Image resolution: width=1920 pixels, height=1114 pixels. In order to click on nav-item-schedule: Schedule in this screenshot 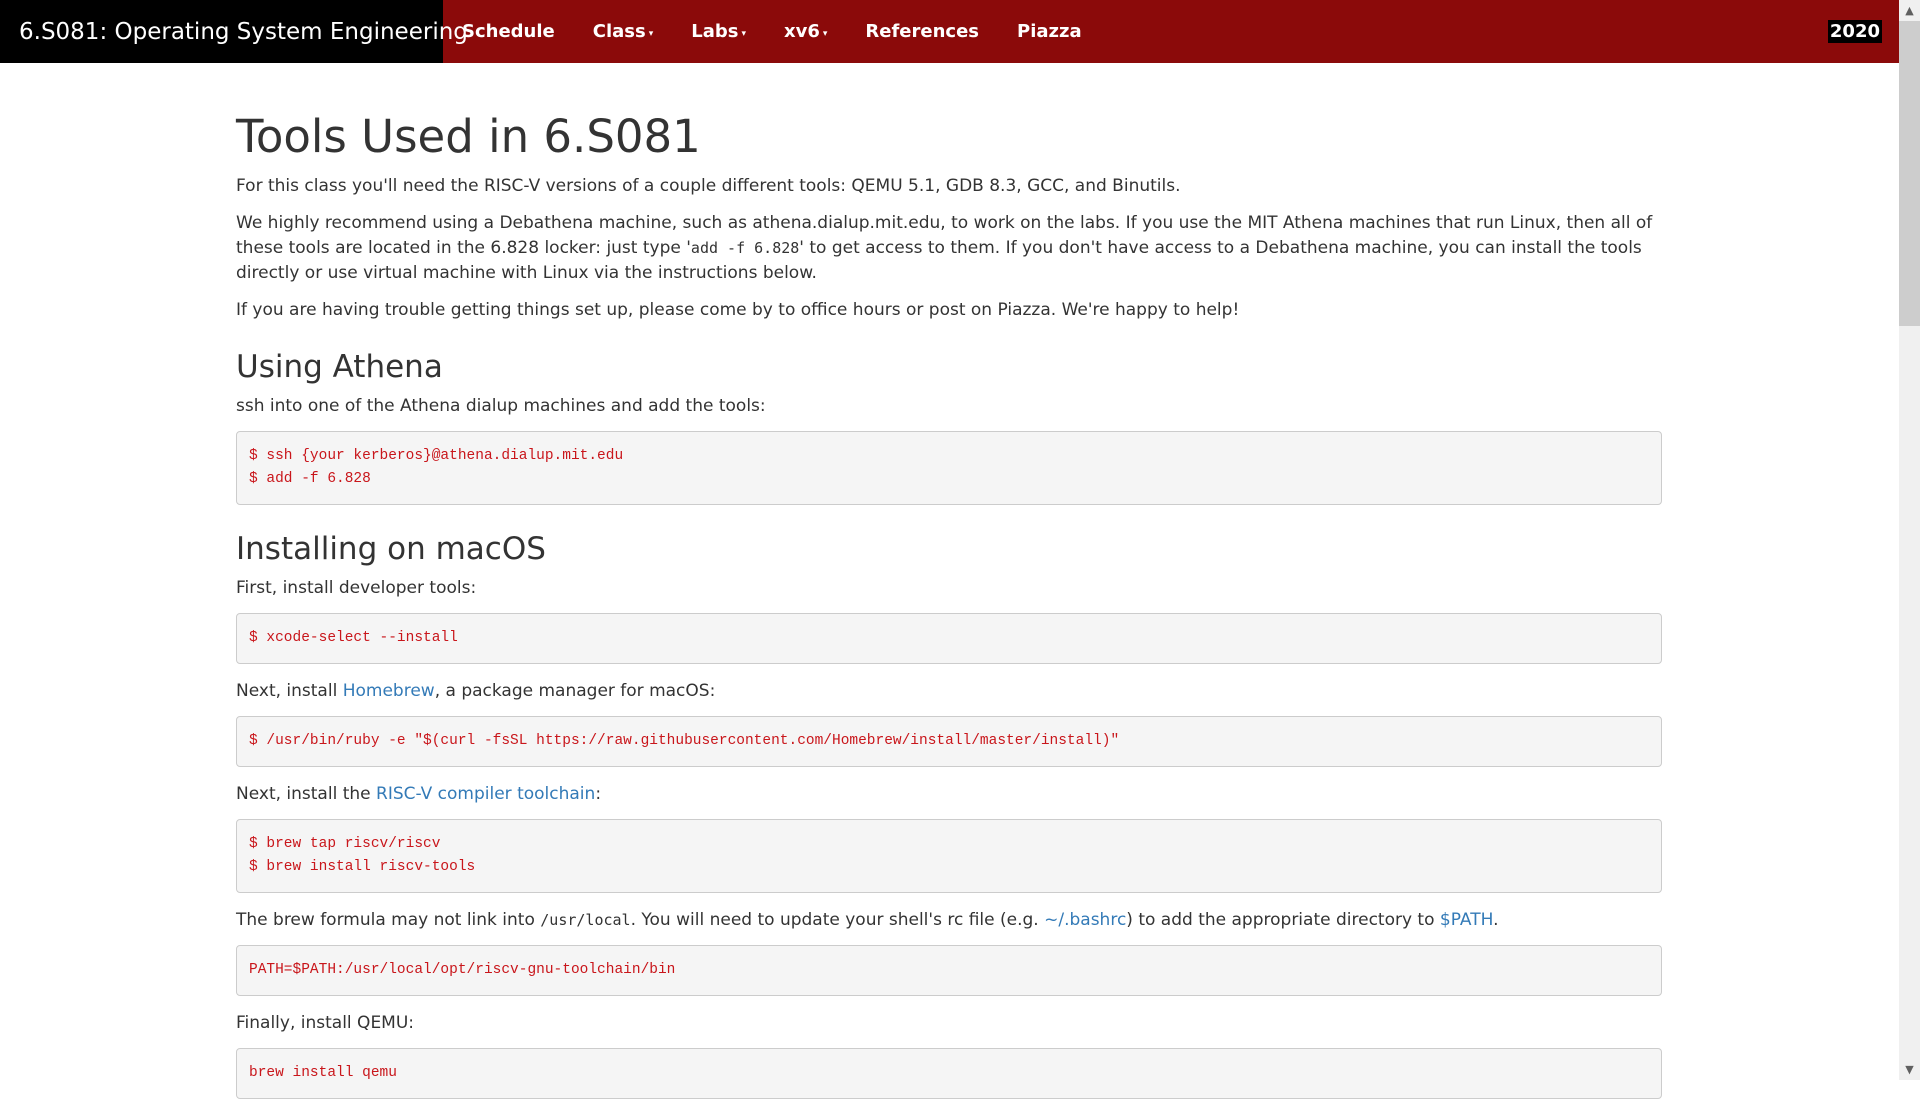, I will do `click(508, 31)`.